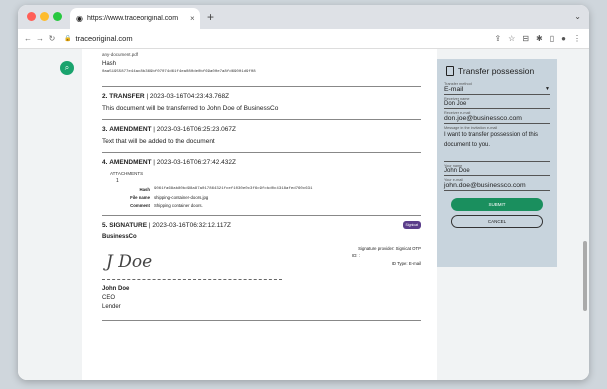  I want to click on section-heading: 2. TRANSFER | 2023-03-16T04:23:43.768Z, so click(166, 96).